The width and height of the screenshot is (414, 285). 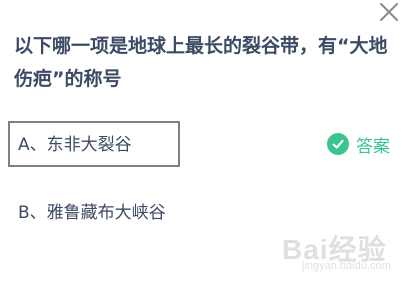 I want to click on option-b: B、雅鲁藏布大峡谷, so click(x=94, y=212).